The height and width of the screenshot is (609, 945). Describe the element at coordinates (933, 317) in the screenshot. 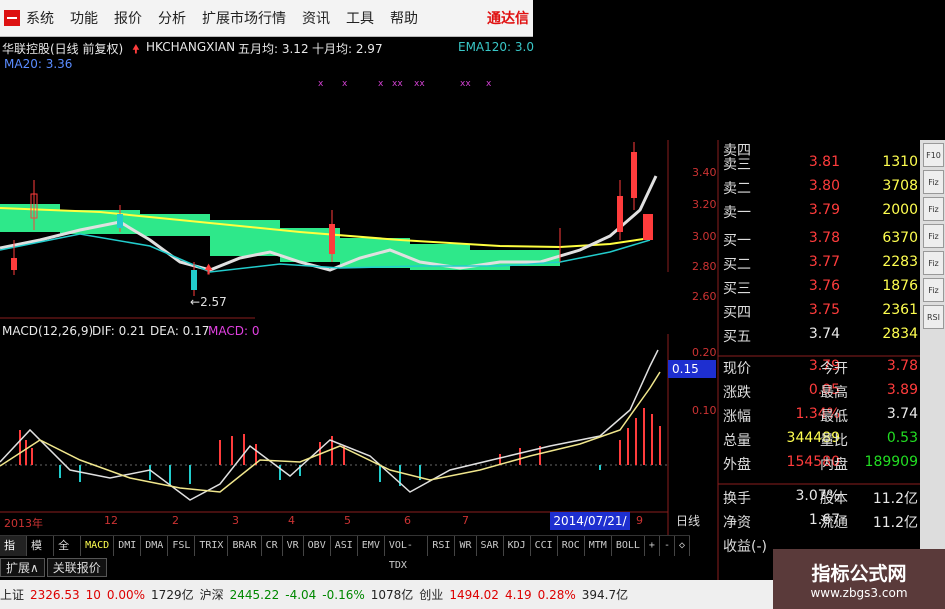

I see `rsi-button: RSI` at that location.